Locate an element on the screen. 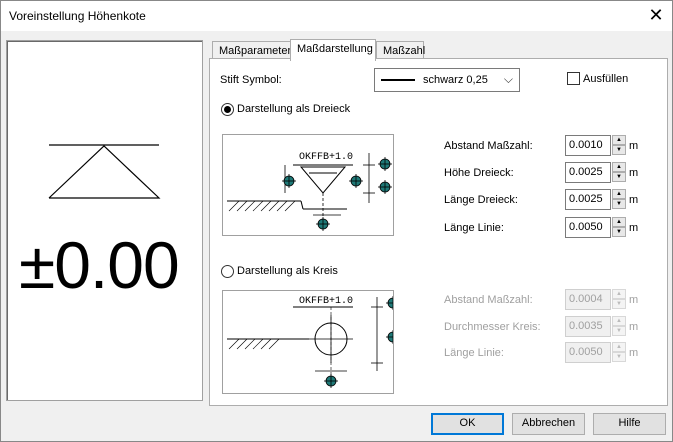 The height and width of the screenshot is (442, 673). tab-massdarstellung: Maßdarstellung is located at coordinates (333, 50).